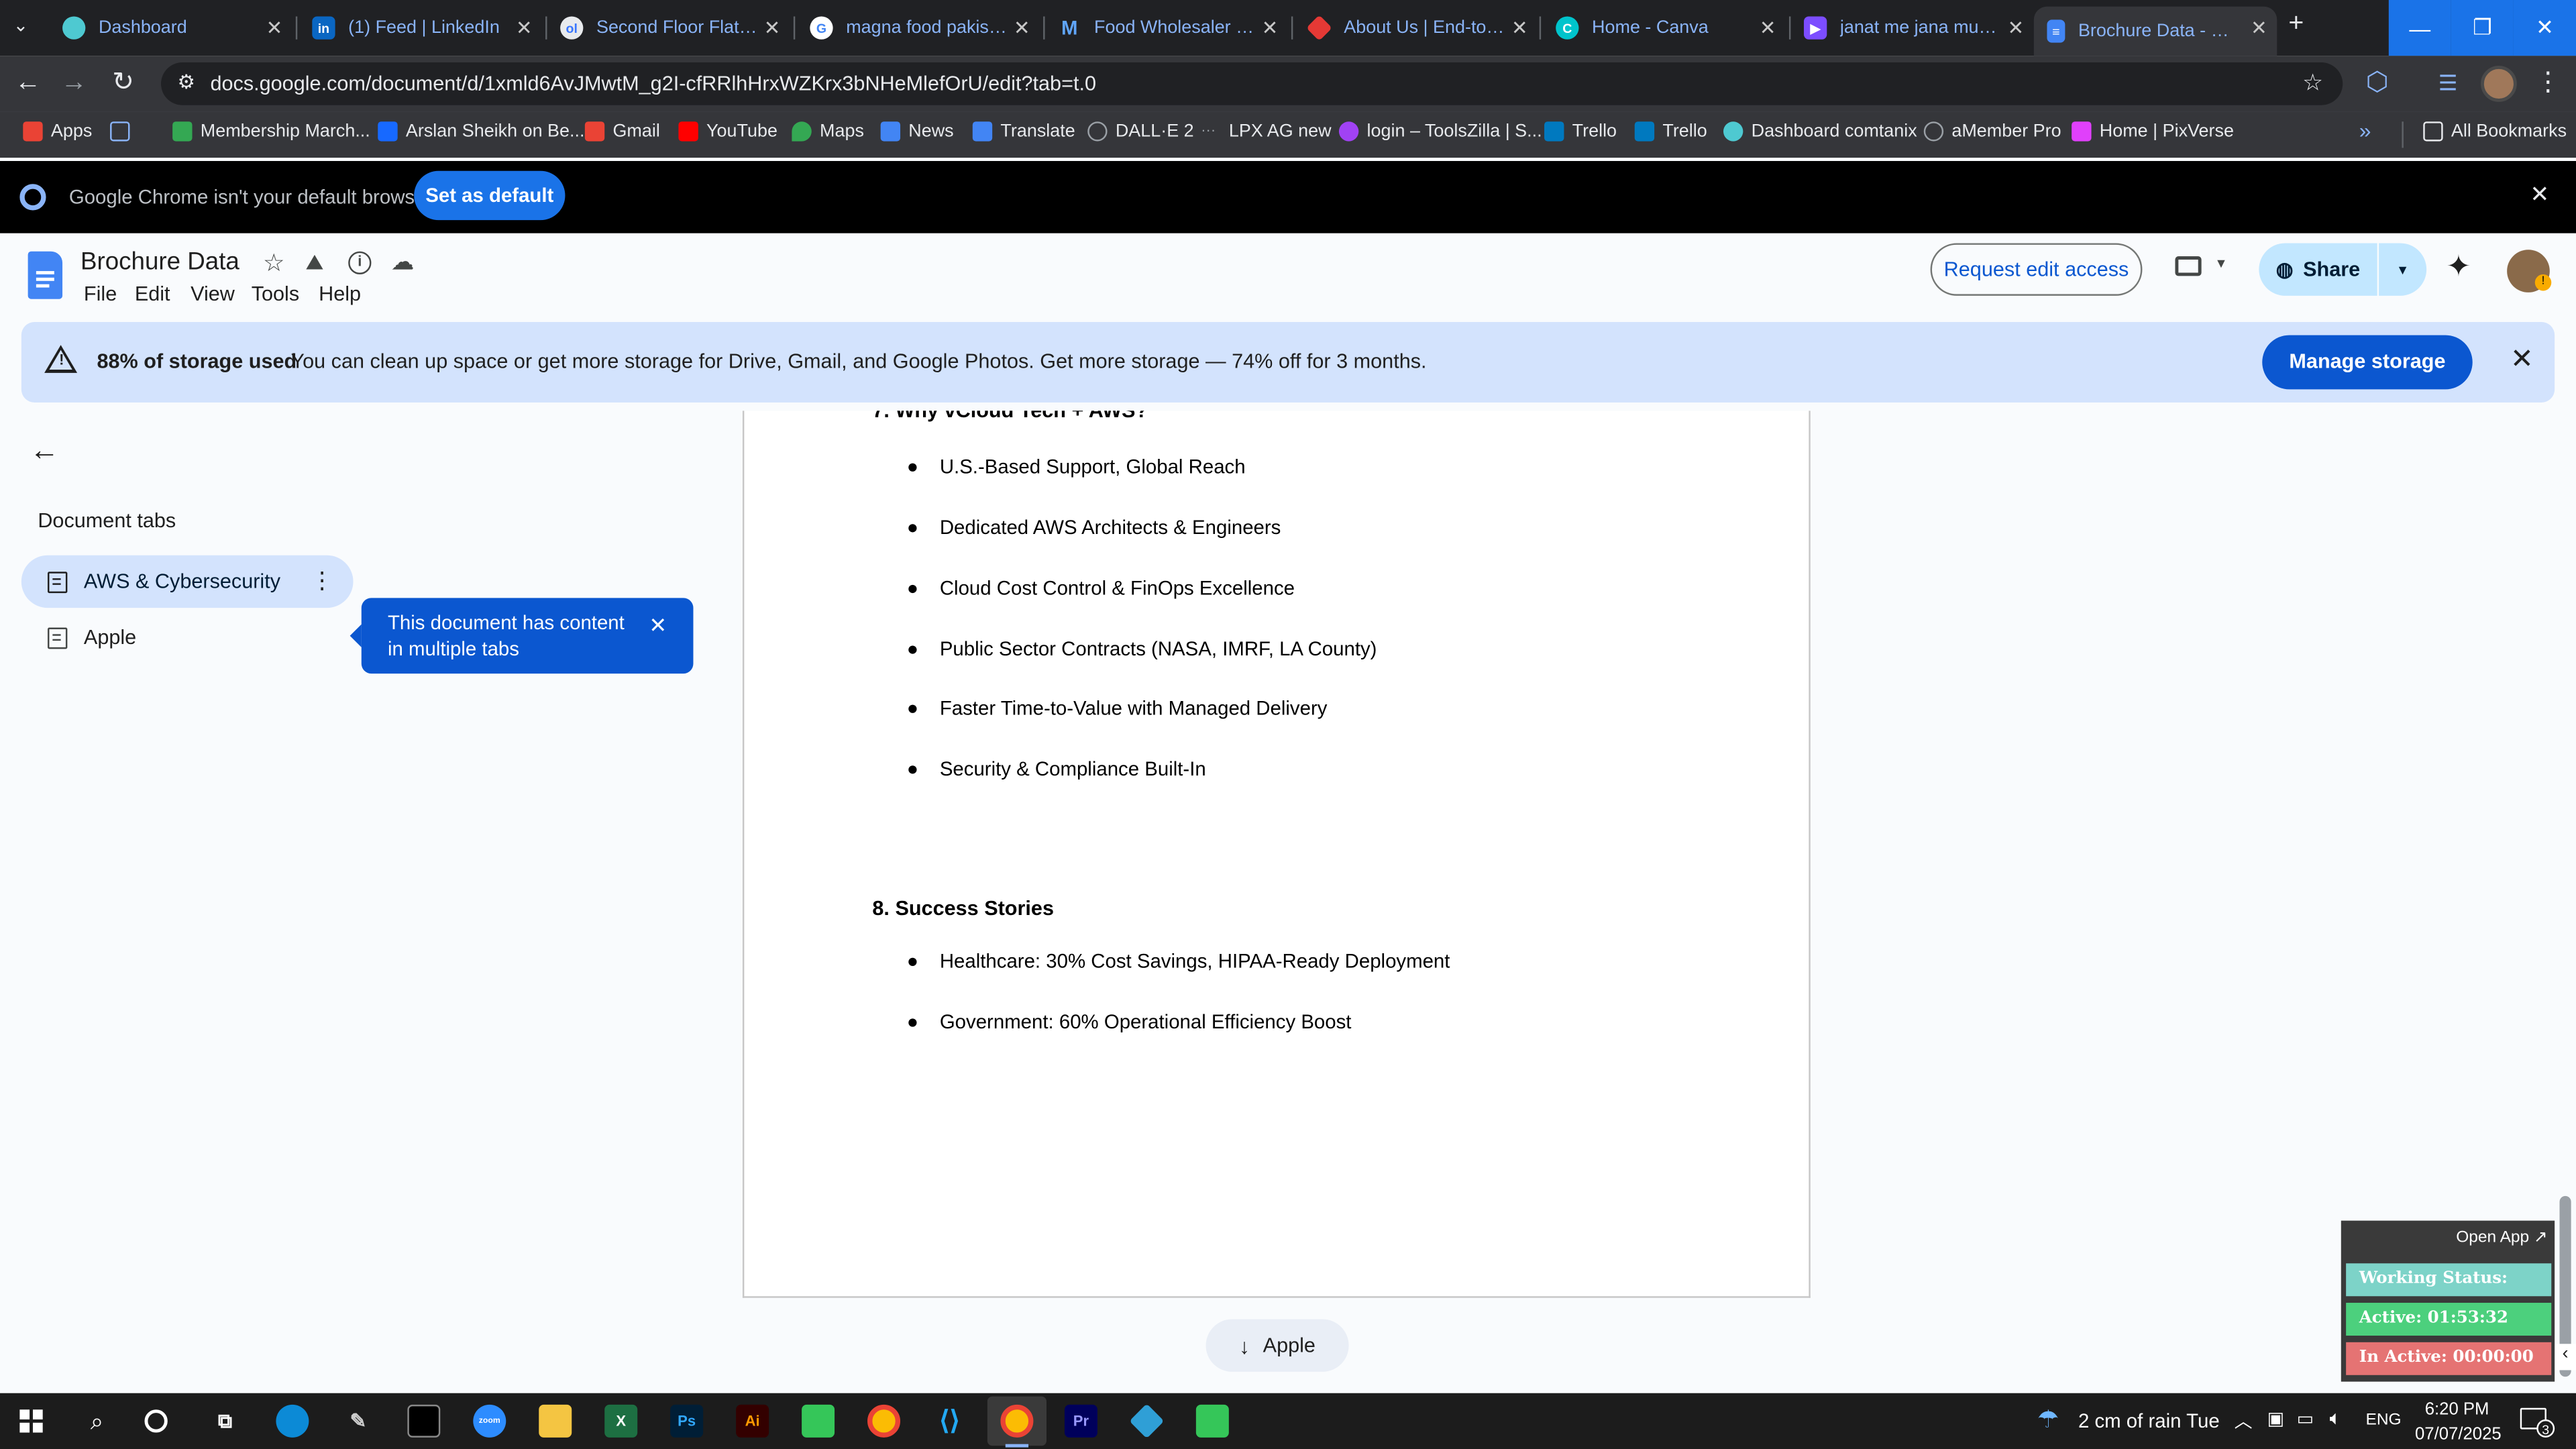 The image size is (2576, 1449). What do you see at coordinates (159, 262) in the screenshot?
I see `document-title: Brochure Data` at bounding box center [159, 262].